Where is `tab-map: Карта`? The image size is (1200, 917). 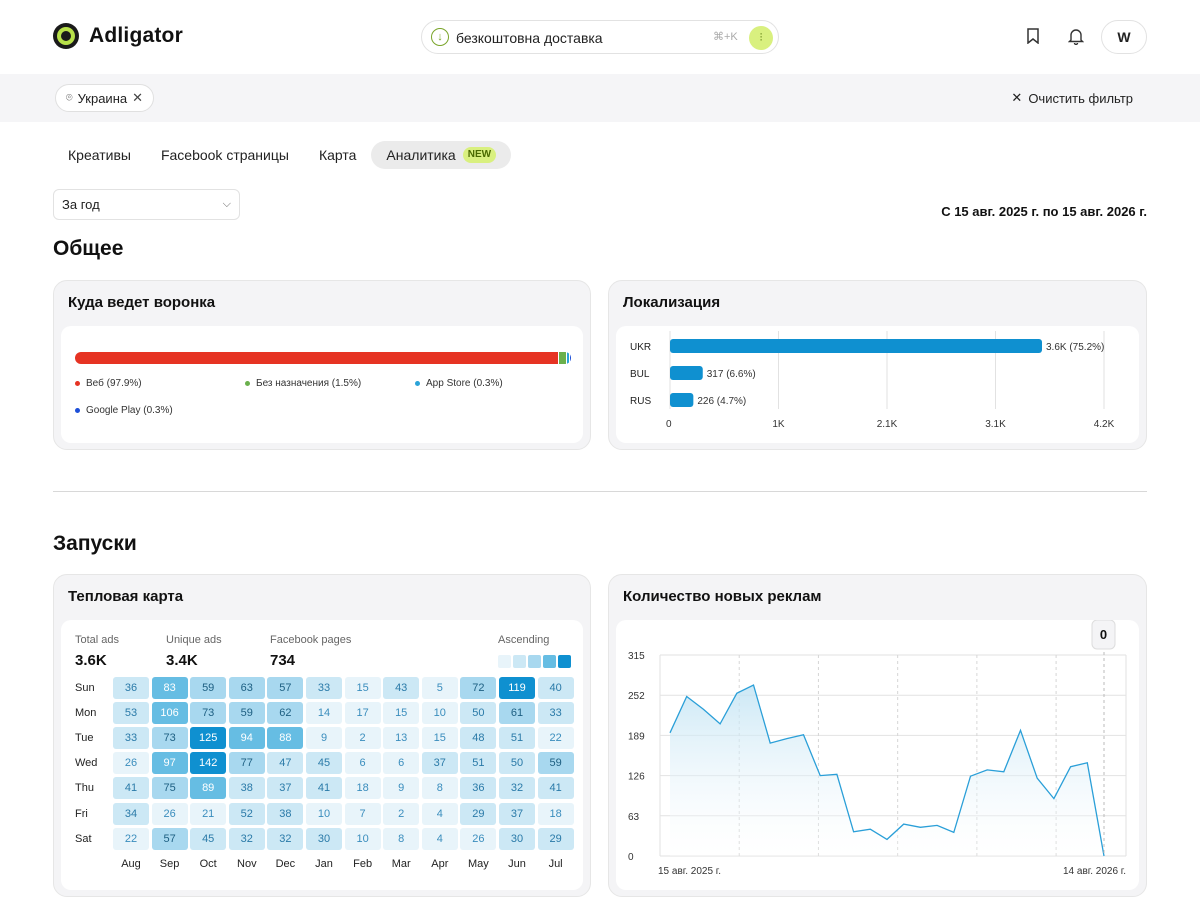 tab-map: Карта is located at coordinates (337, 155).